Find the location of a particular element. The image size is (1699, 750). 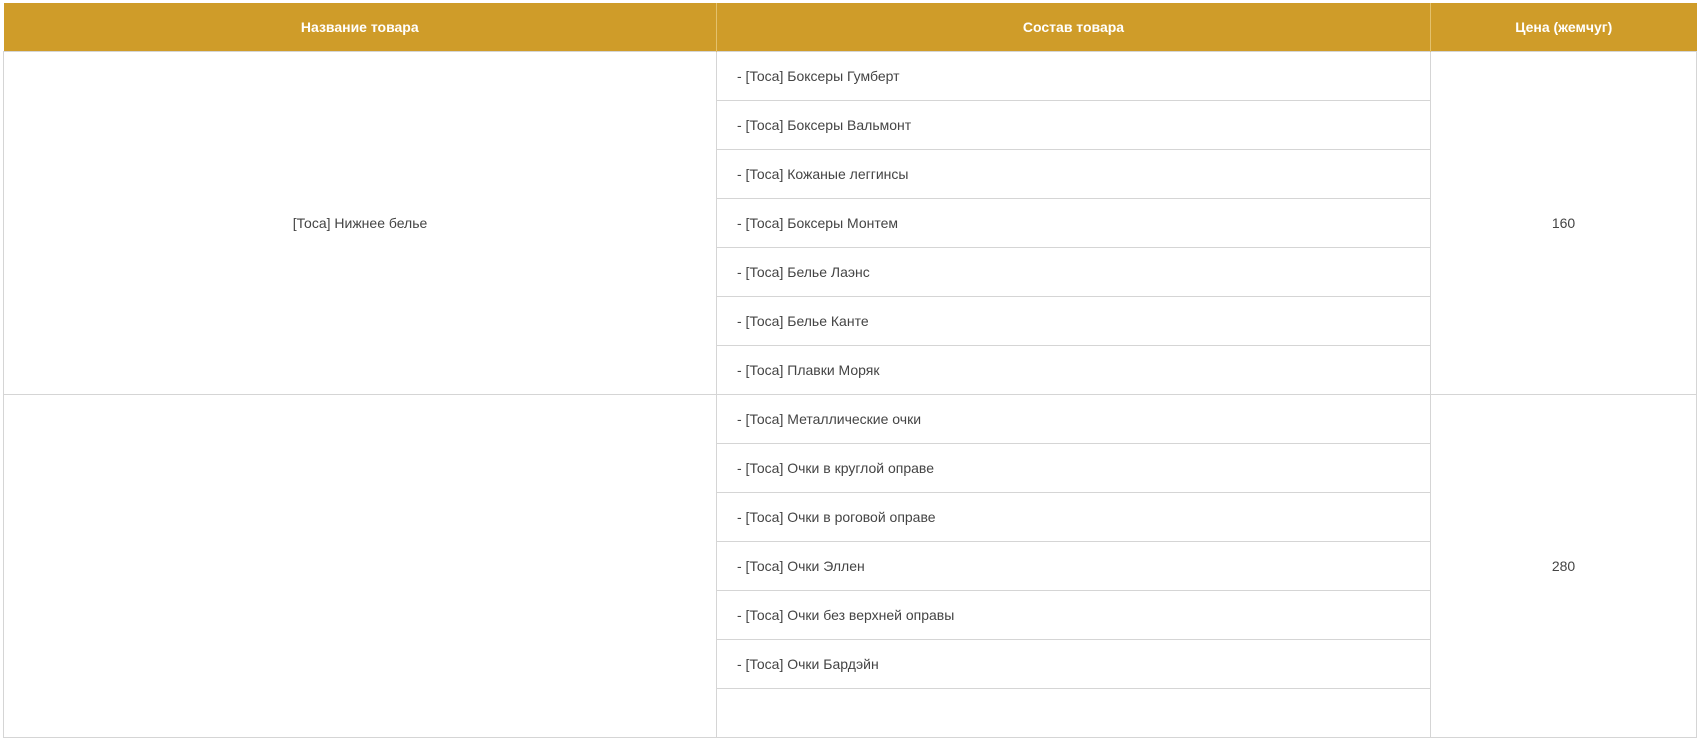

product-item: - [Тоса] Кожаные леггинсы is located at coordinates (1073, 174).